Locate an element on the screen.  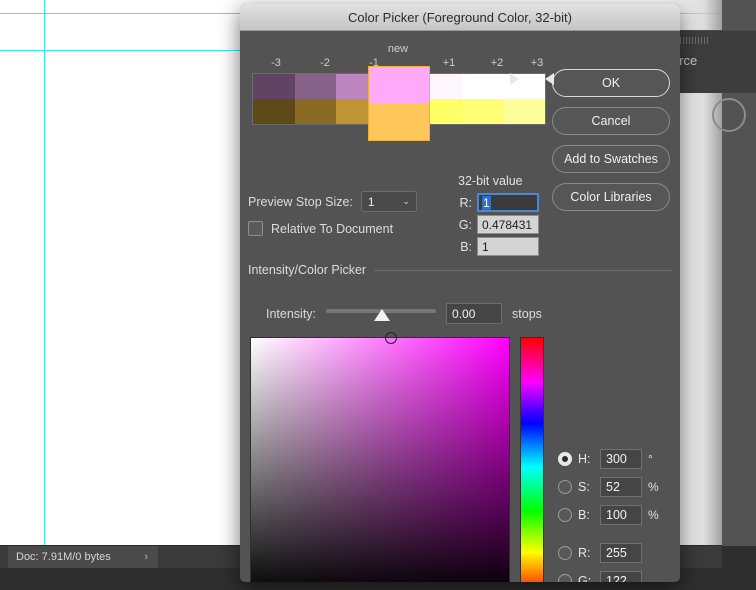
color-value-group: H: 300 ° S: 52 % B: 100 % R: 255 G: 122 is located at coordinates (610, 515).